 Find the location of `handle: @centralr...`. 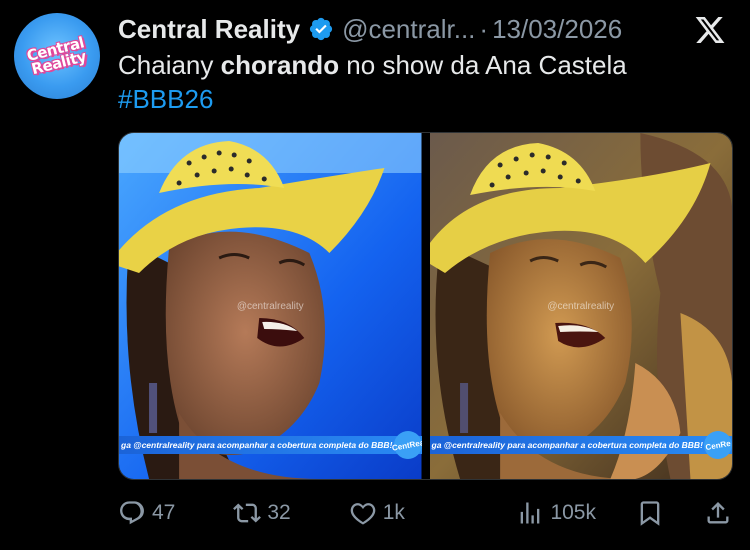

handle: @centralr... is located at coordinates (408, 29).